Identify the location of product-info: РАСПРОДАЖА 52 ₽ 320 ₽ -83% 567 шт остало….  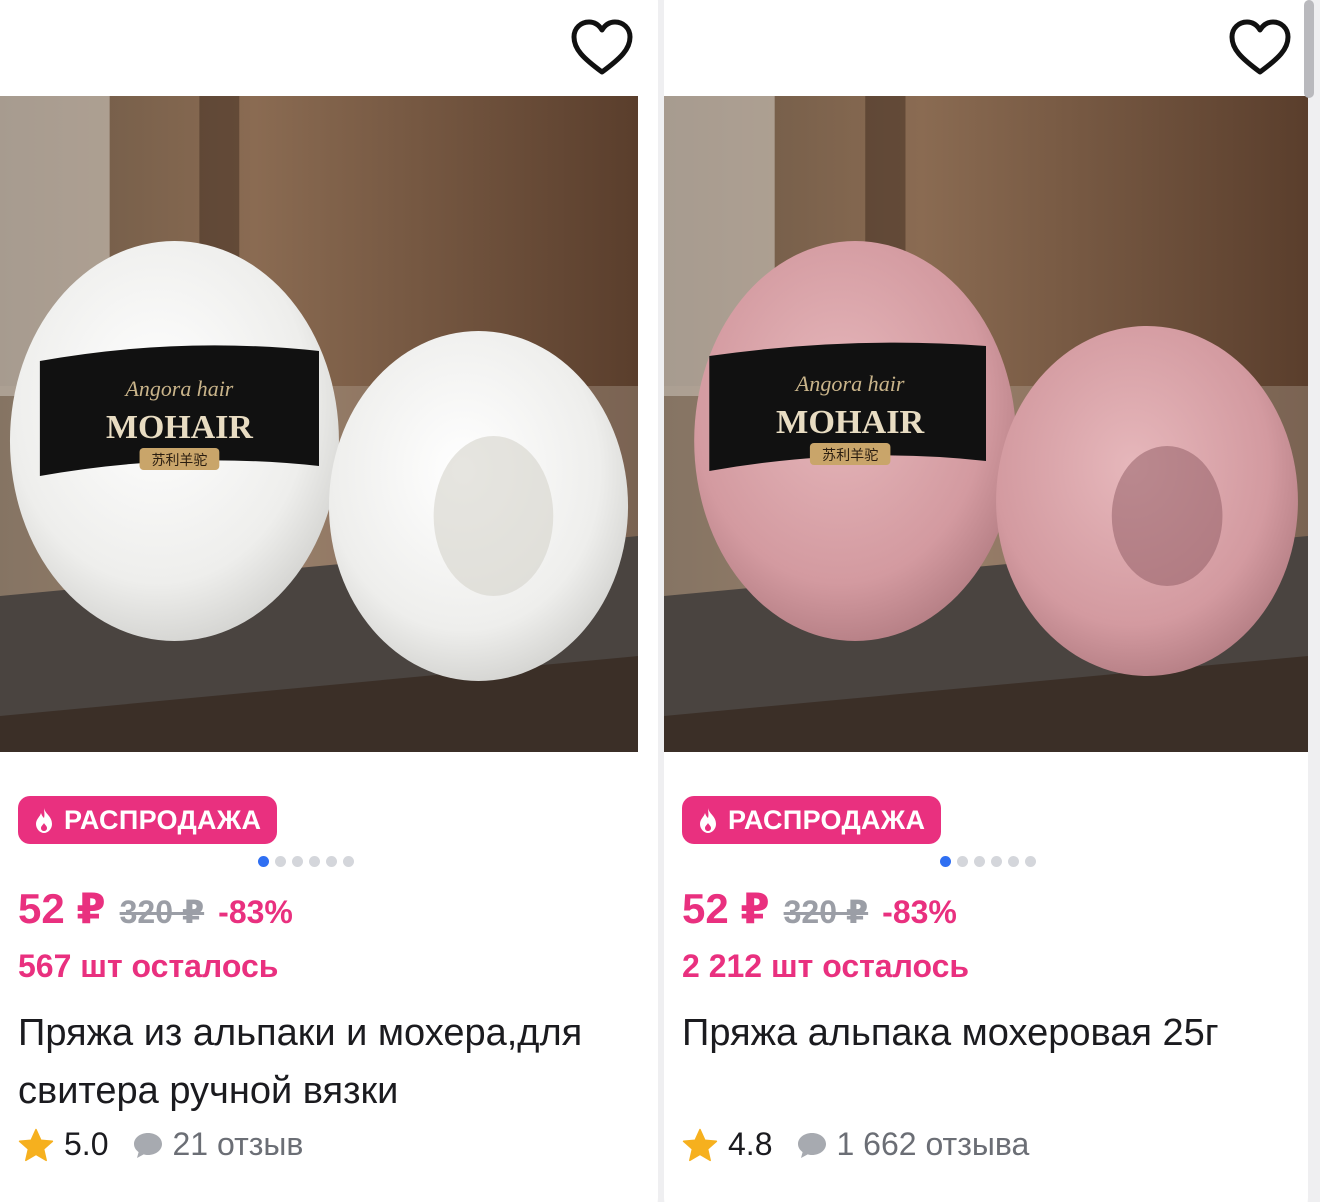
(328, 979).